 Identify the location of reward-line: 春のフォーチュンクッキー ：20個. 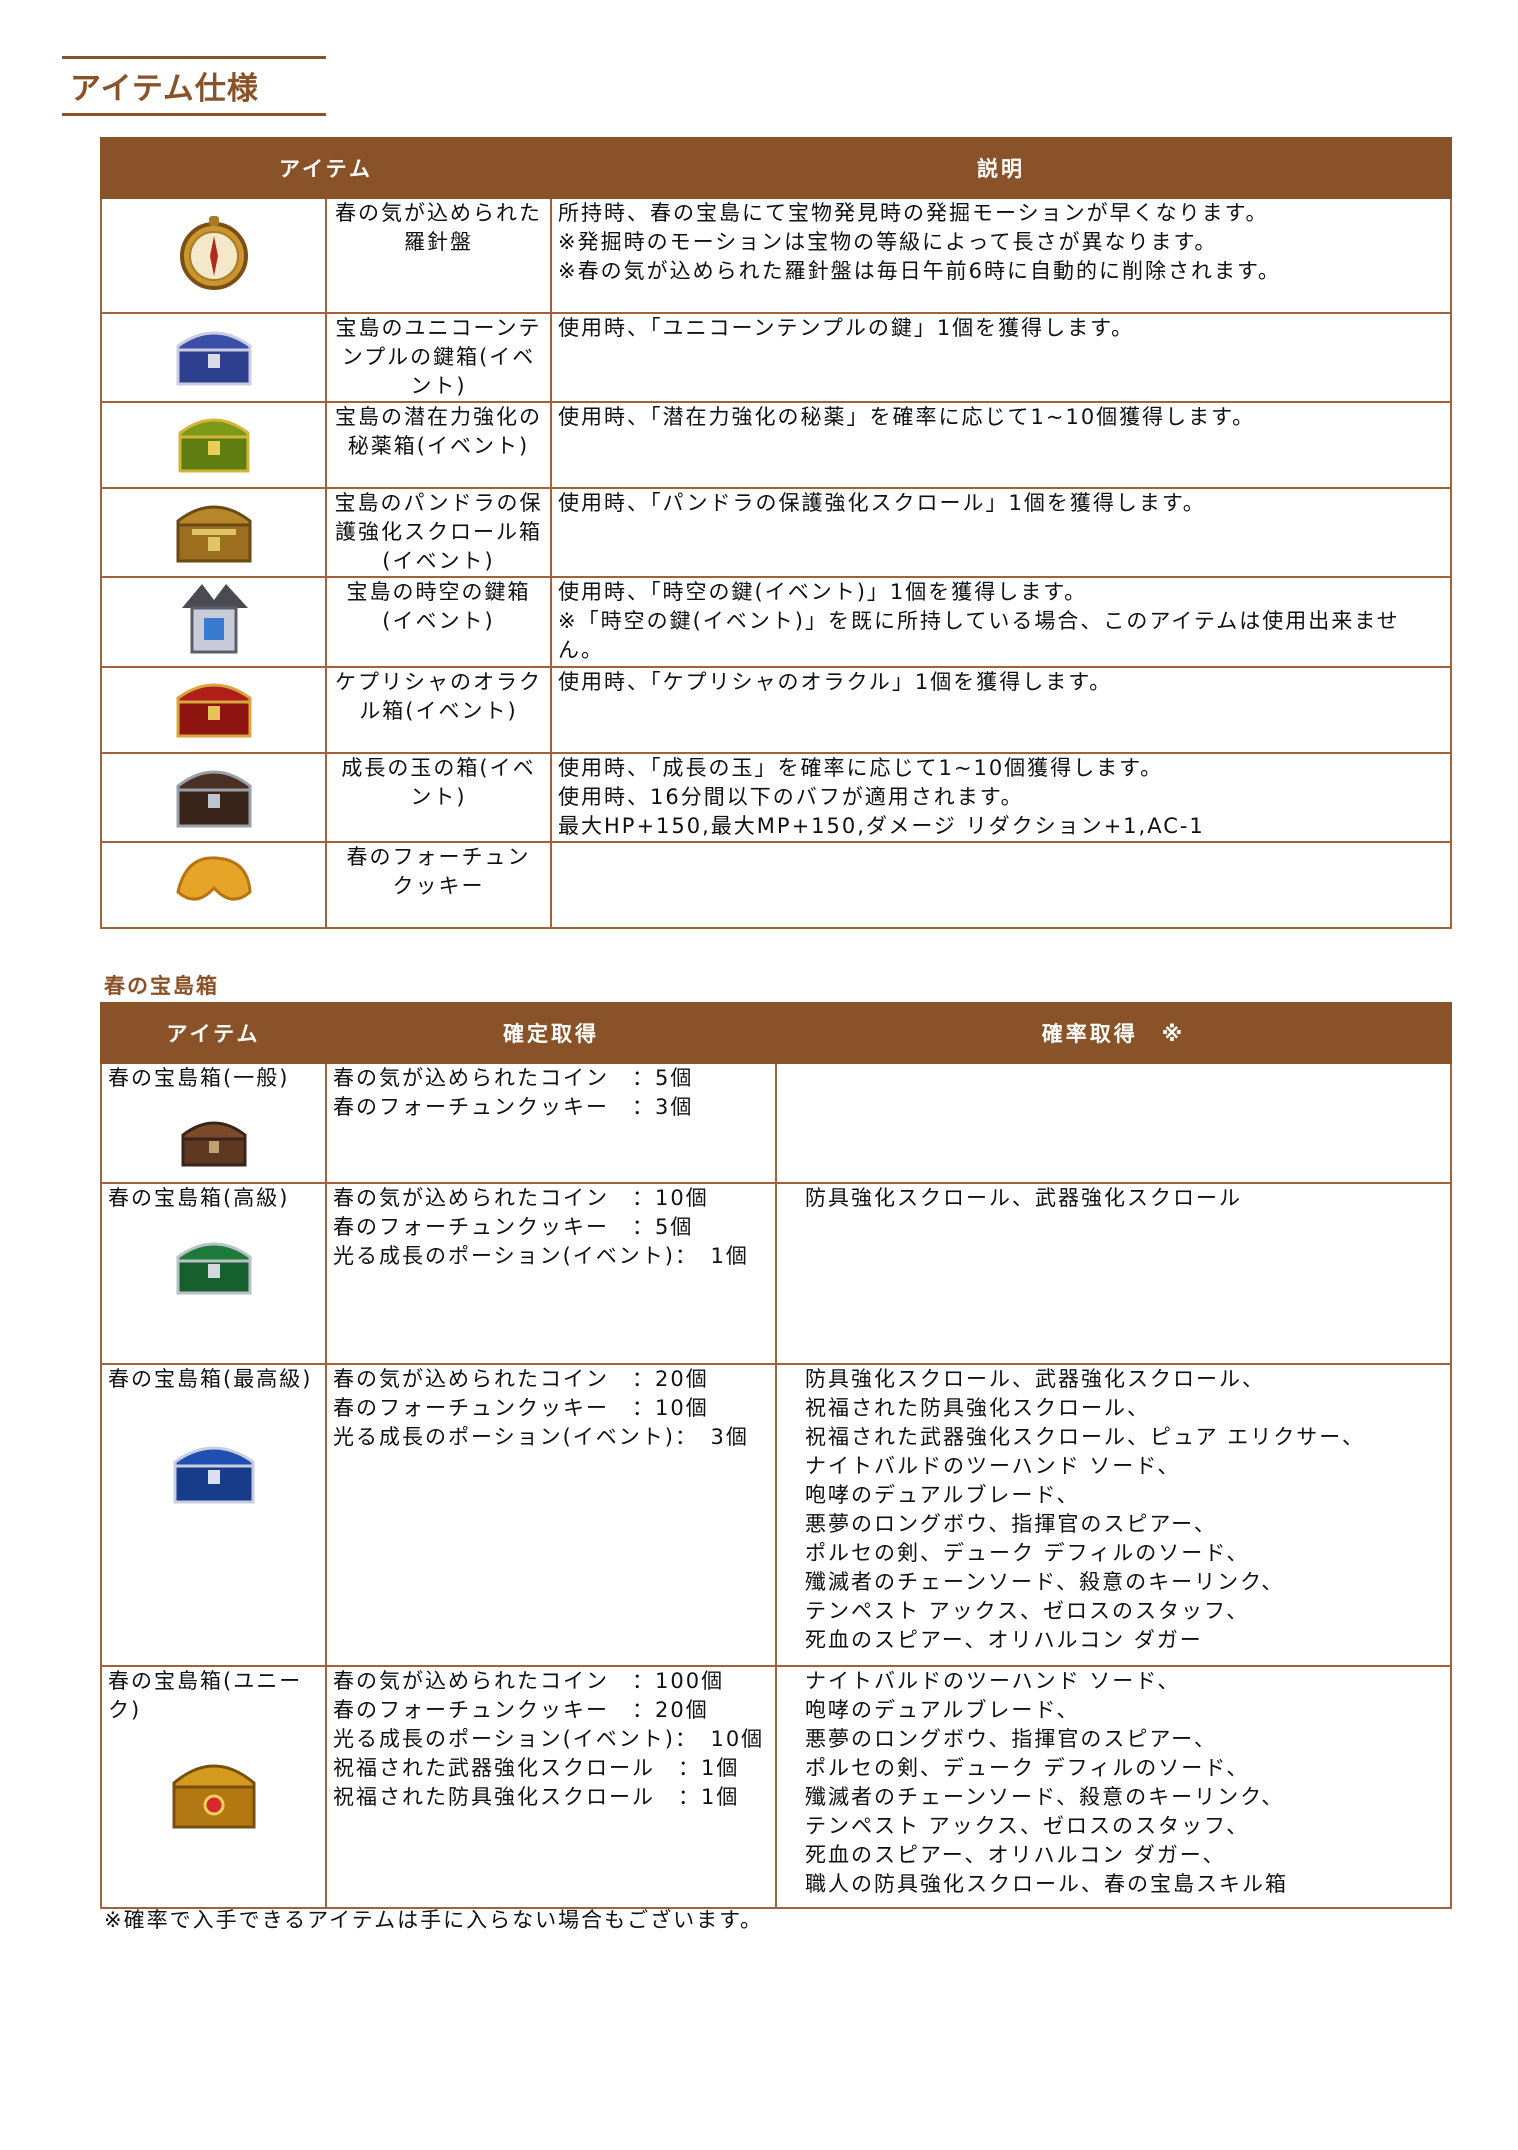
(521, 1710).